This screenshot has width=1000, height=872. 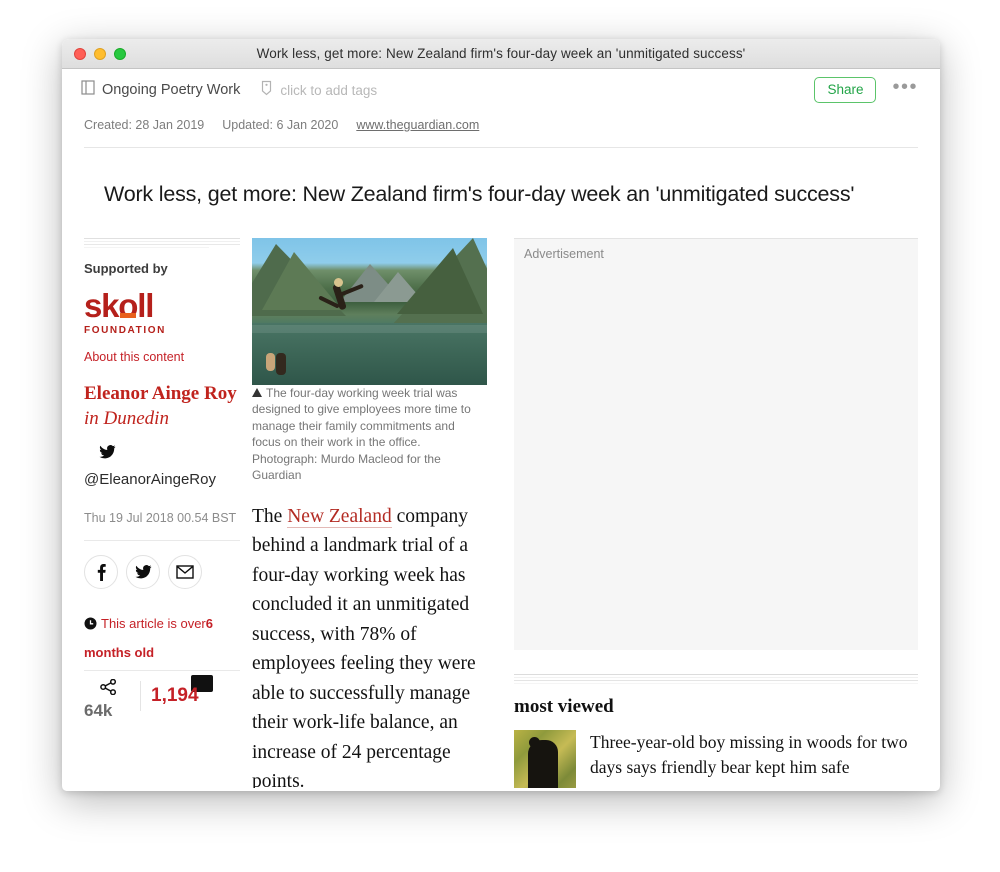 What do you see at coordinates (143, 571) in the screenshot?
I see `share-twitter-button` at bounding box center [143, 571].